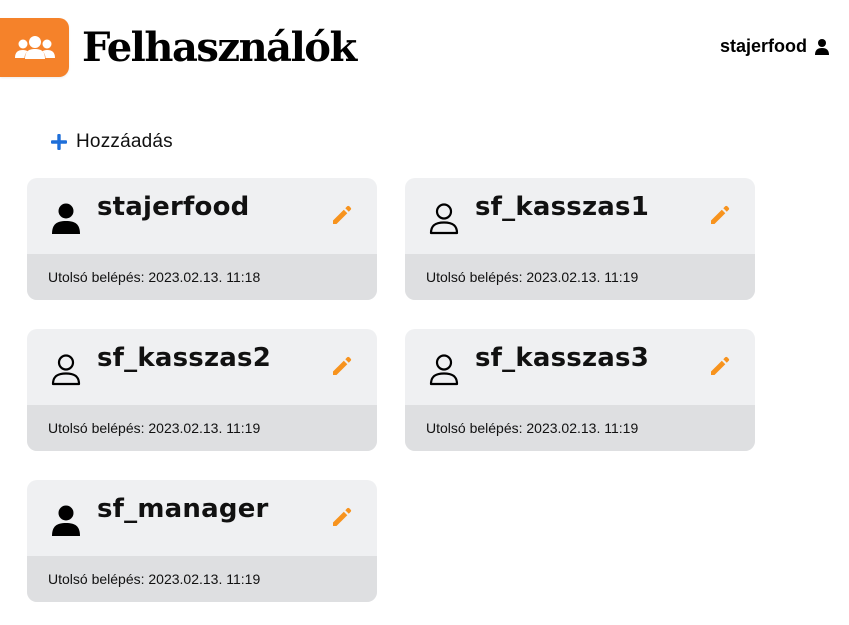 The width and height of the screenshot is (849, 625). I want to click on user-card-footer: Utolsó belépés: 2023.02.13. 11:18, so click(202, 277).